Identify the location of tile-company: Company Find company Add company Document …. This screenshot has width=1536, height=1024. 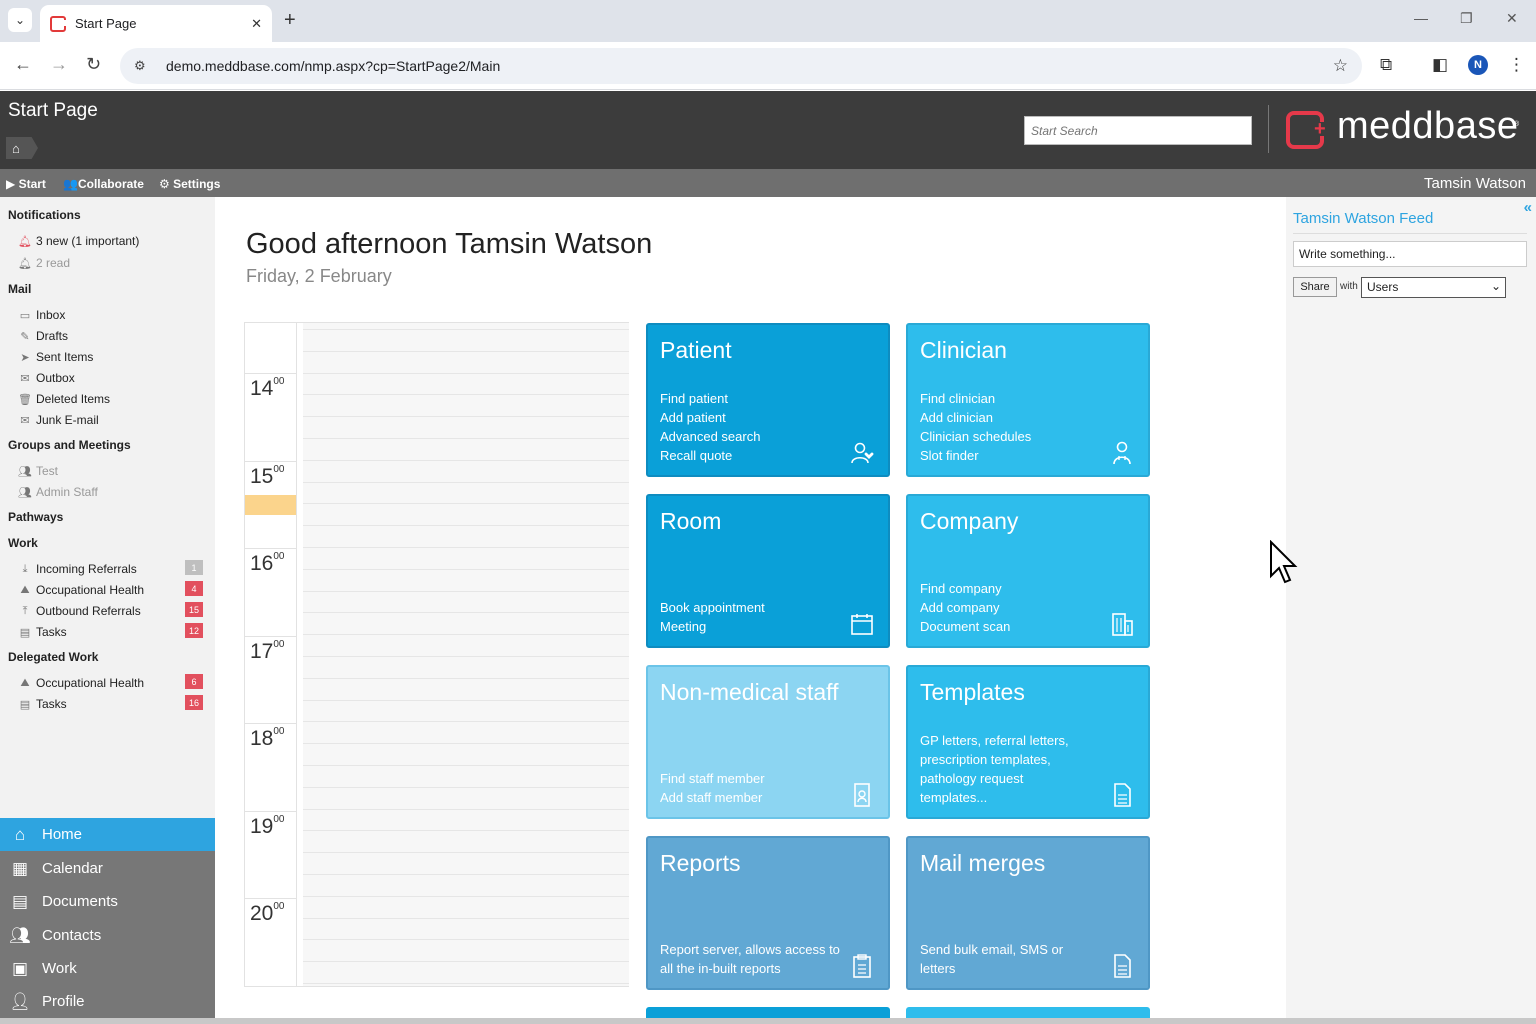
(1028, 571).